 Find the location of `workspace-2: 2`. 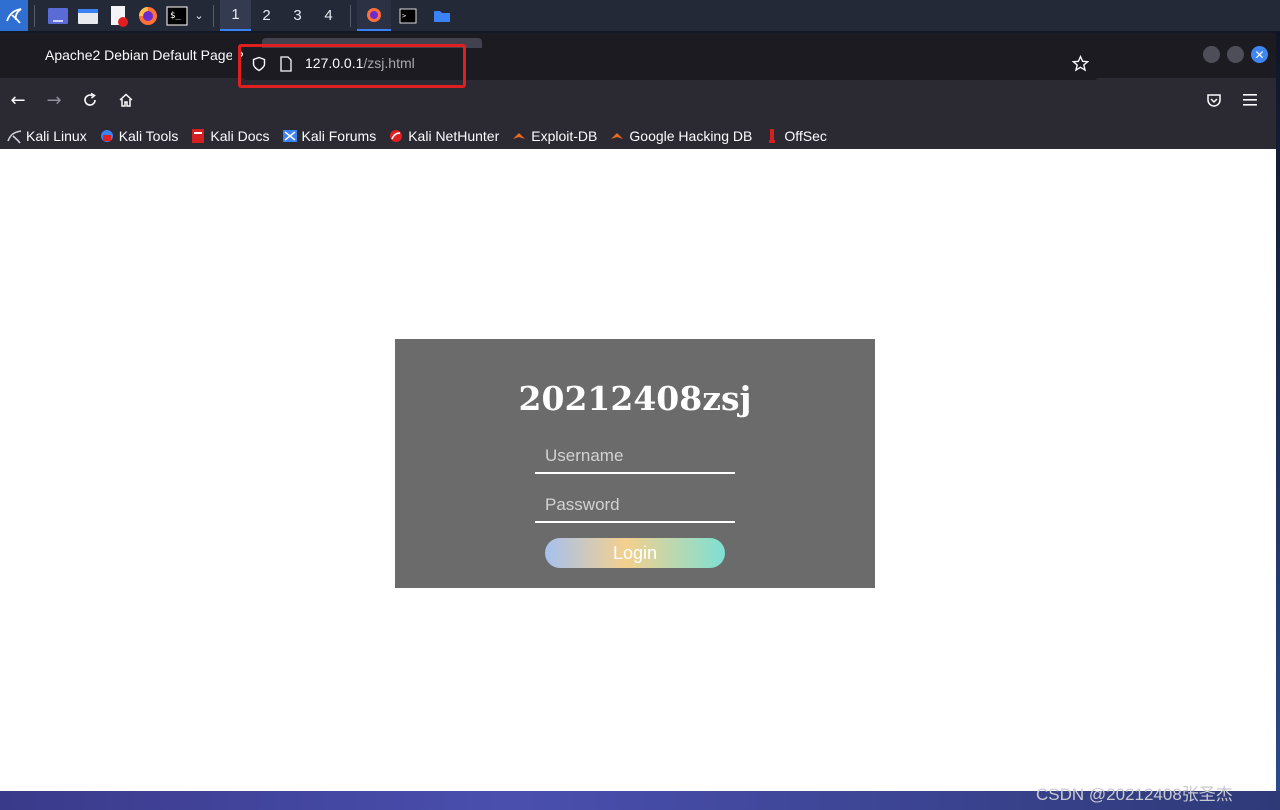

workspace-2: 2 is located at coordinates (266, 15).